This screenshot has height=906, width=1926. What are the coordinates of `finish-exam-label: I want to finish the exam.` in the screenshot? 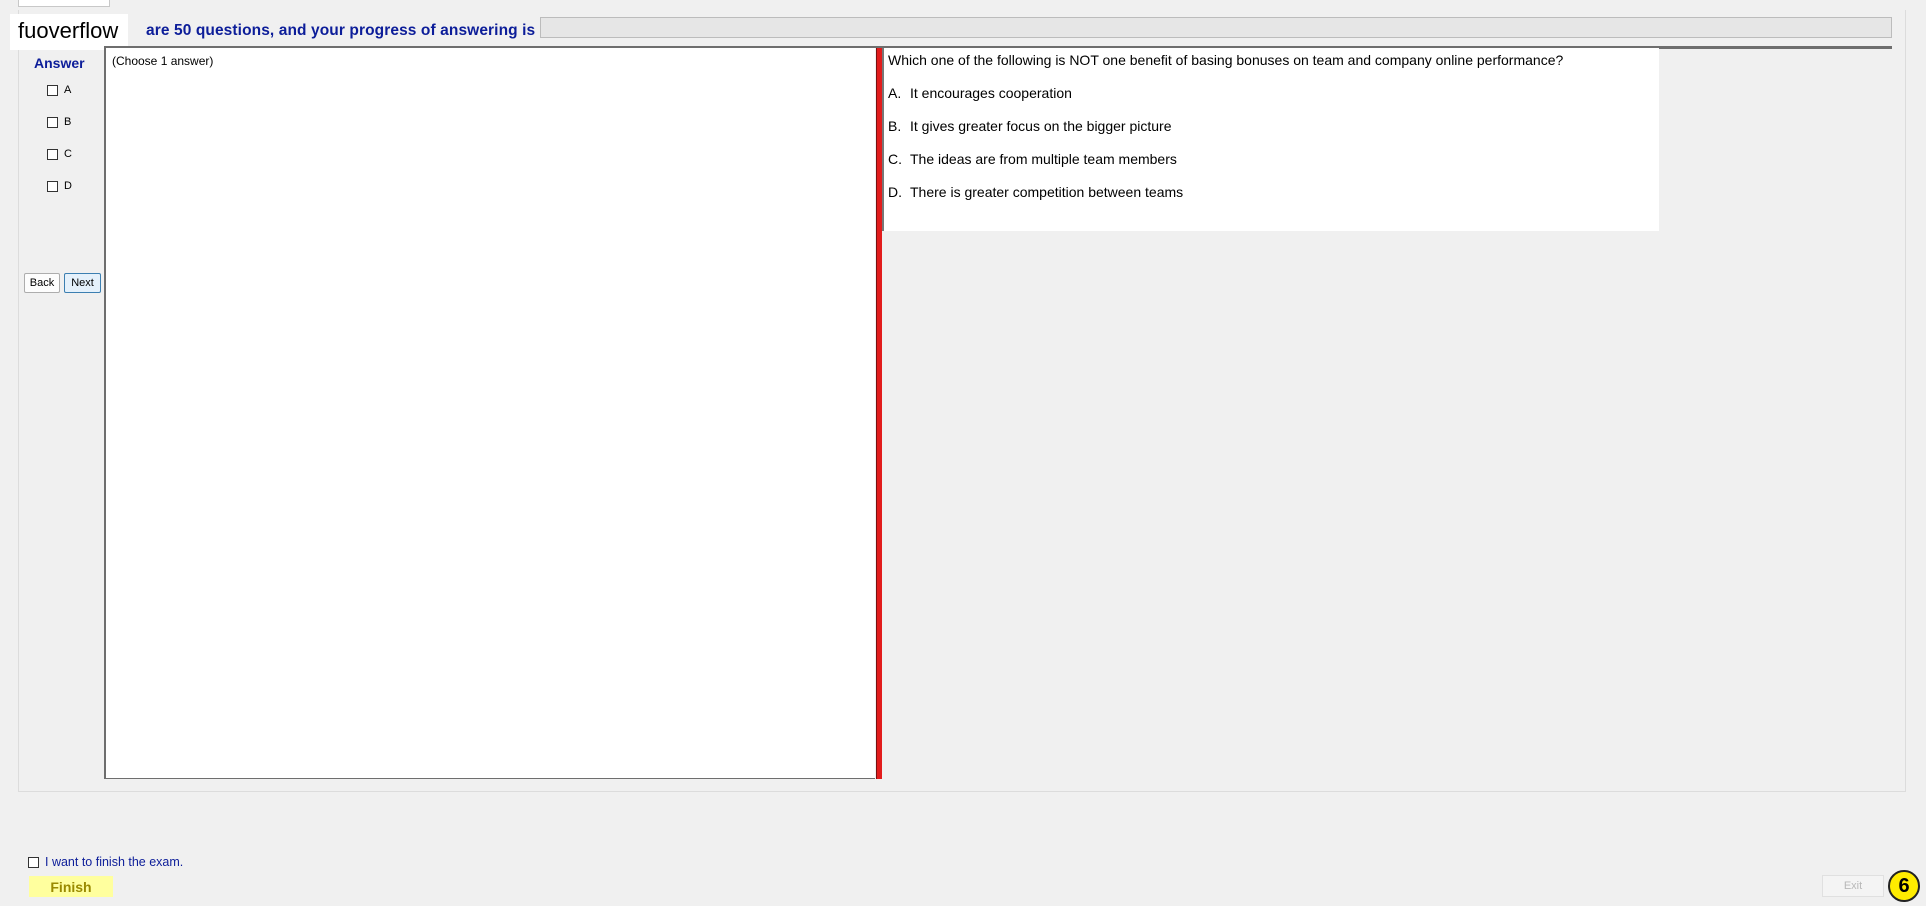 It's located at (114, 862).